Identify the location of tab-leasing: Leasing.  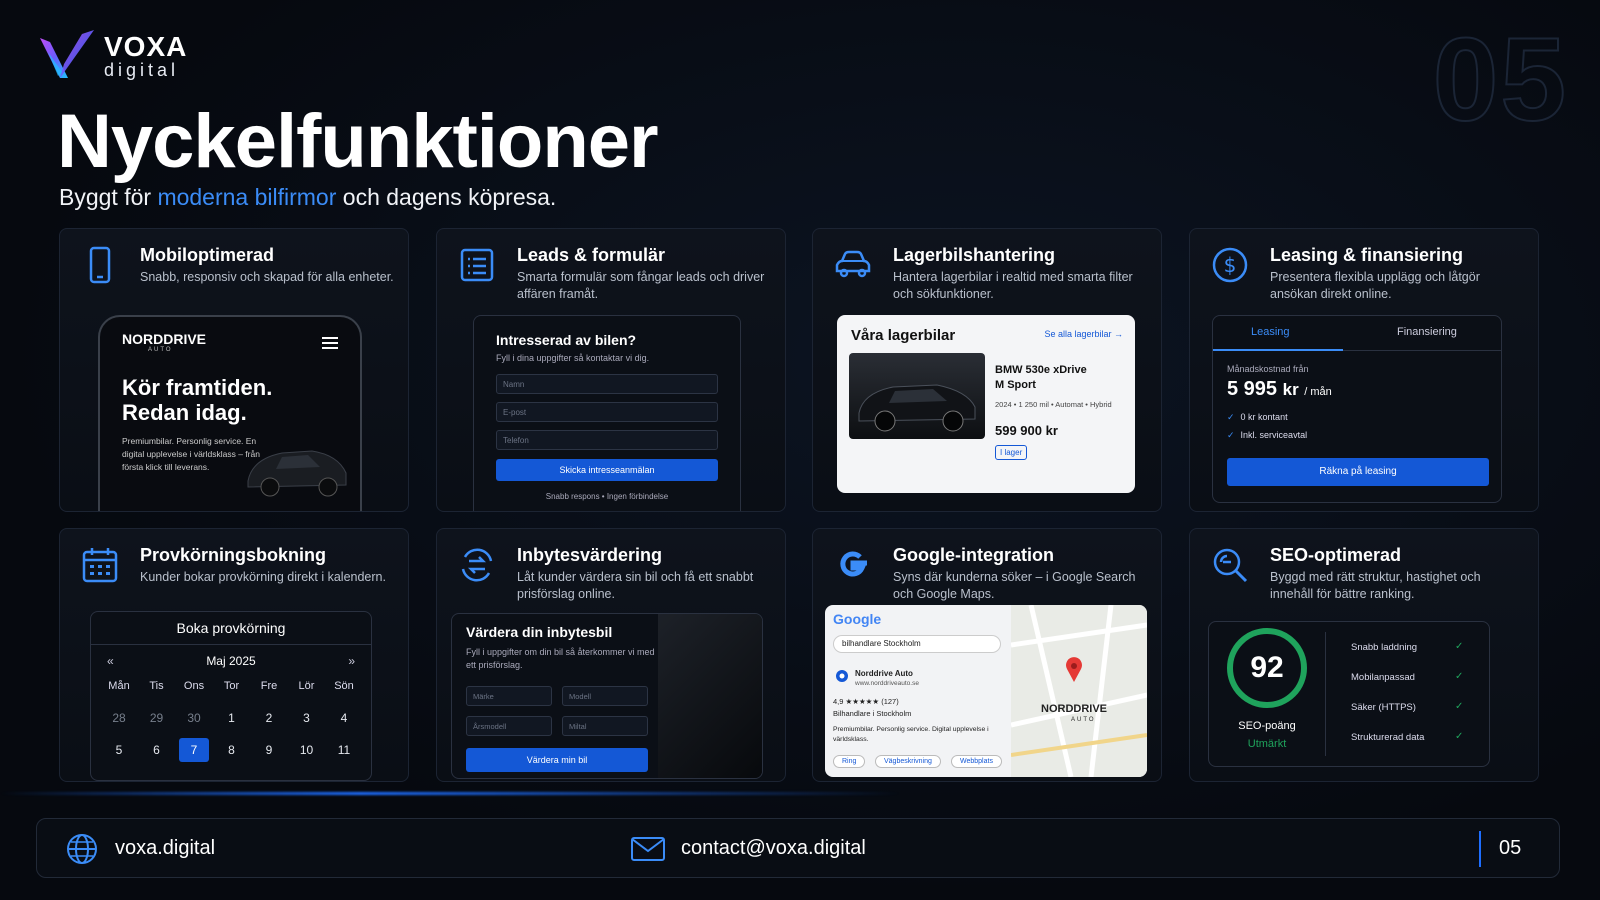
(1270, 332).